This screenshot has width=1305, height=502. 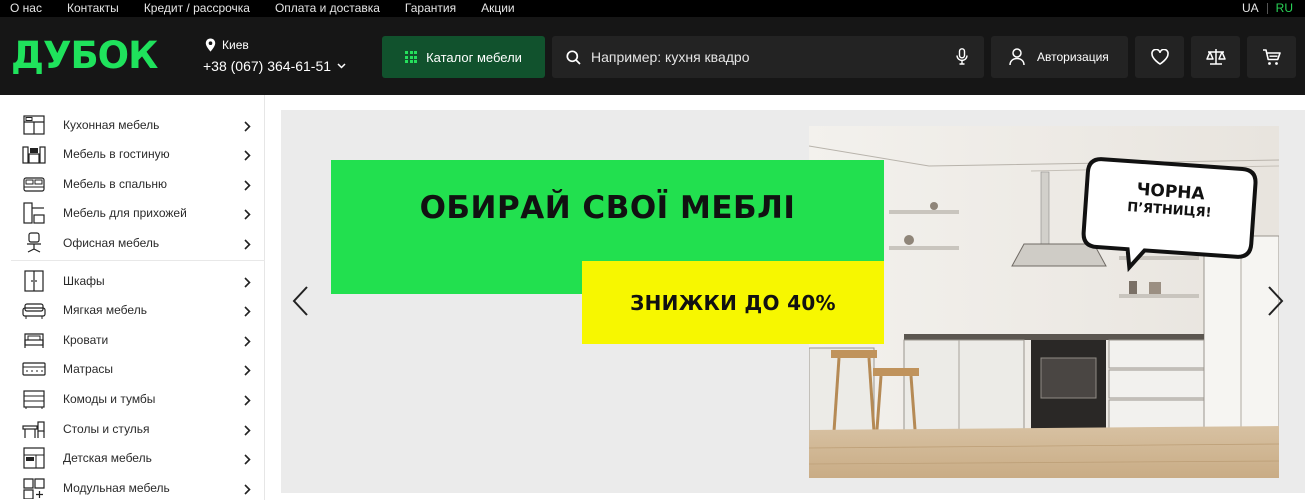 I want to click on wishlist-button, so click(x=1159, y=57).